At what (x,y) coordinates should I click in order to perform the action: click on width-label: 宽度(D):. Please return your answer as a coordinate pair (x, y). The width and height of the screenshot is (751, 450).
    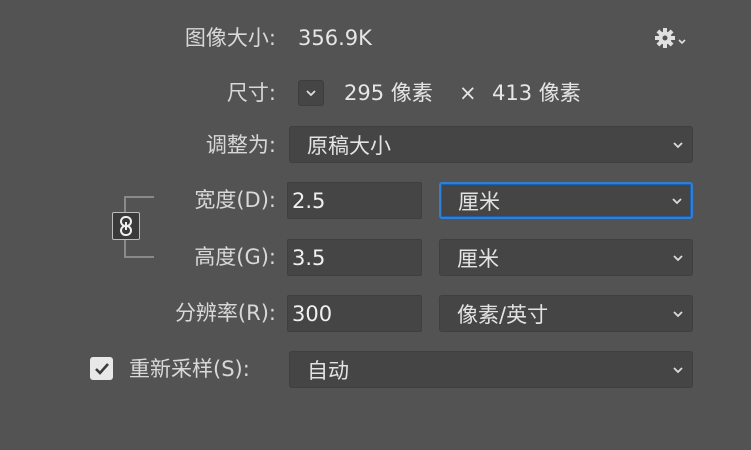
    Looking at the image, I should click on (235, 200).